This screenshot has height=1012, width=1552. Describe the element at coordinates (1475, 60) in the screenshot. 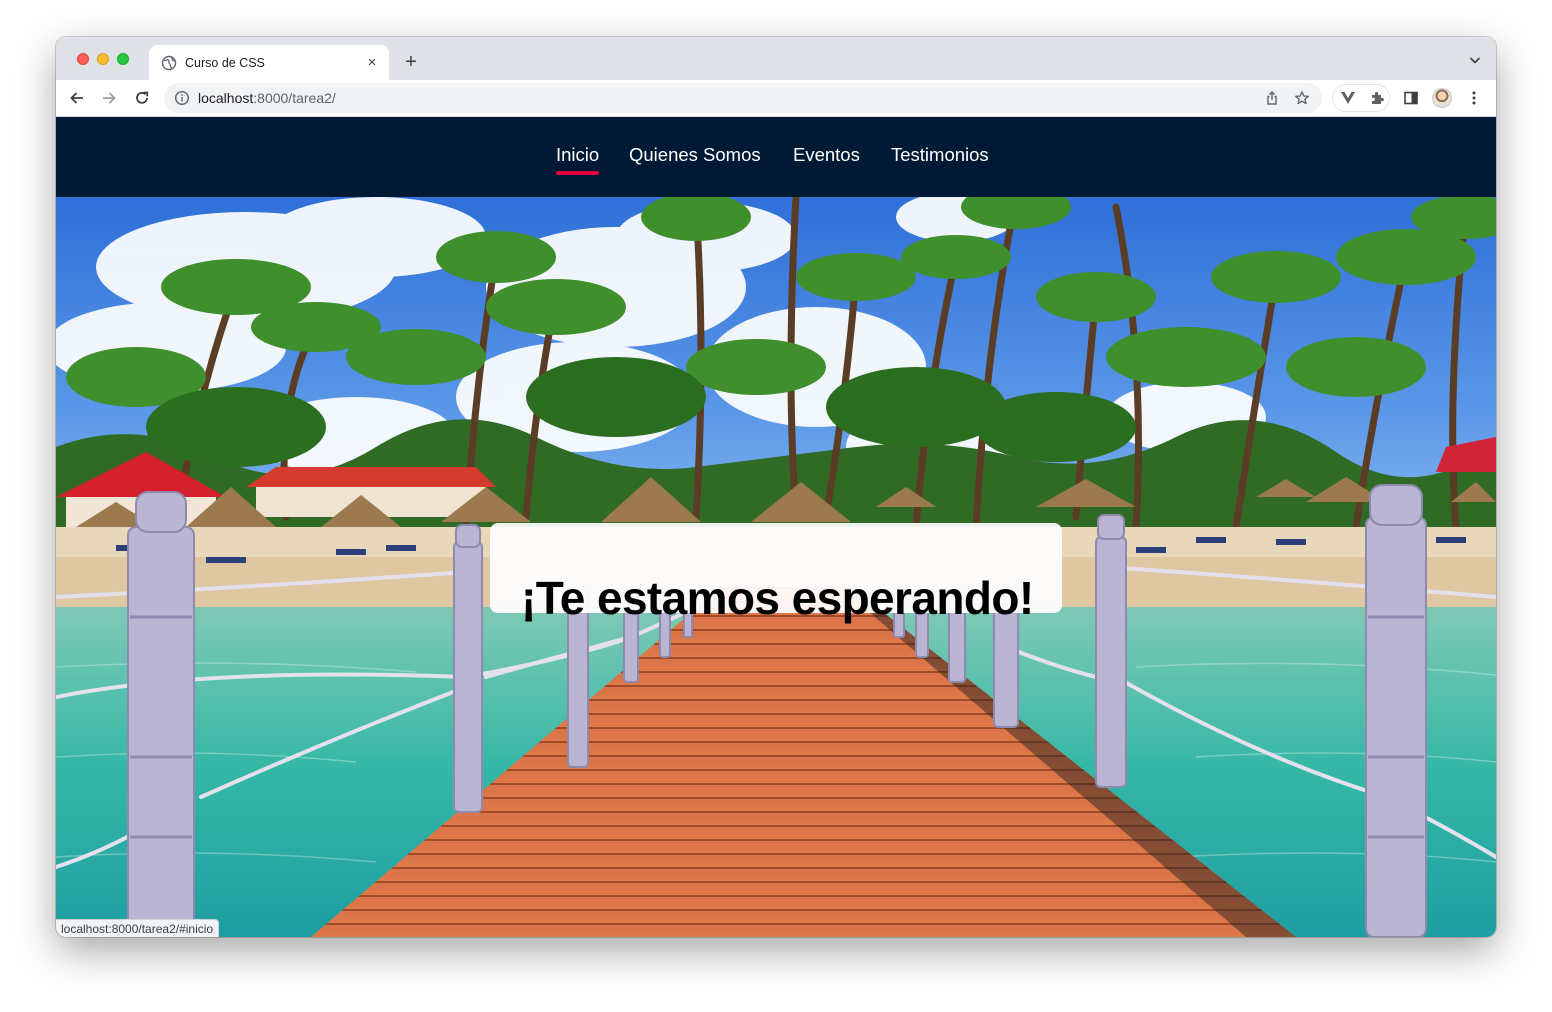

I see `chevron-down-icon` at that location.